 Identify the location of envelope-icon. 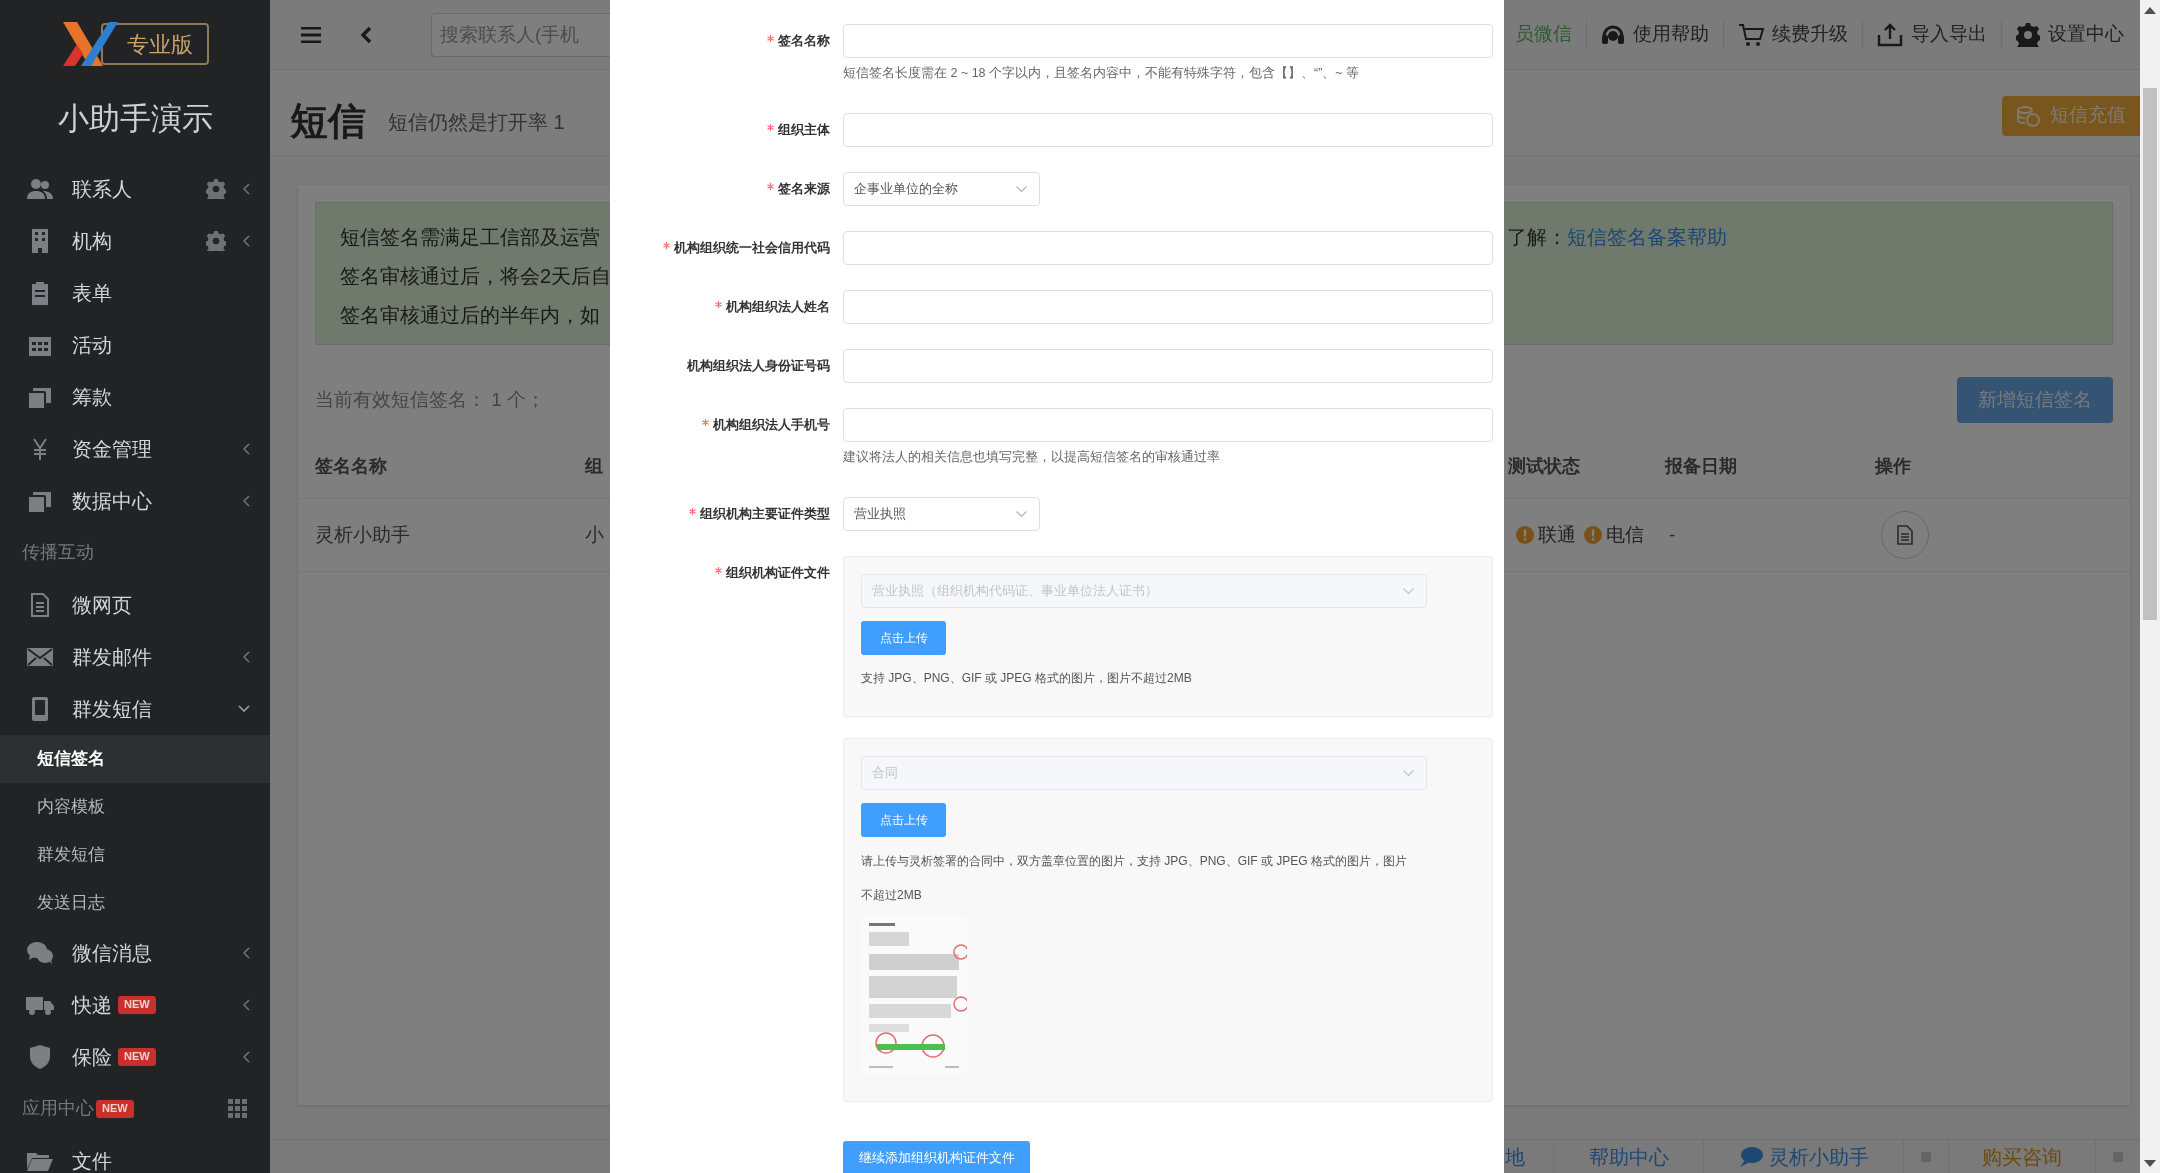
(40, 656).